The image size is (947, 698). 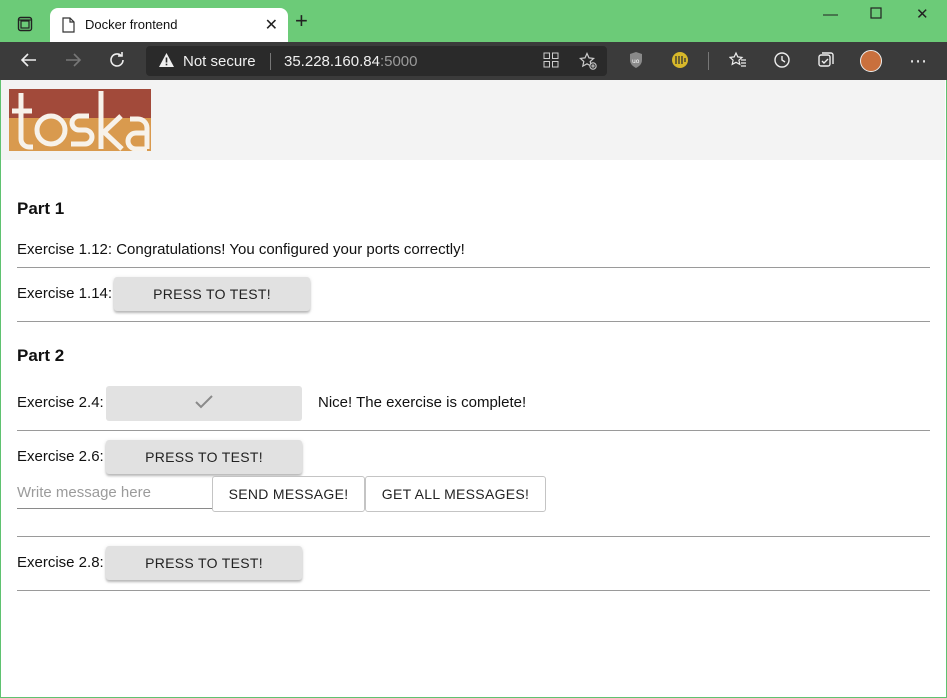 I want to click on url-port: :5000, so click(x=398, y=61).